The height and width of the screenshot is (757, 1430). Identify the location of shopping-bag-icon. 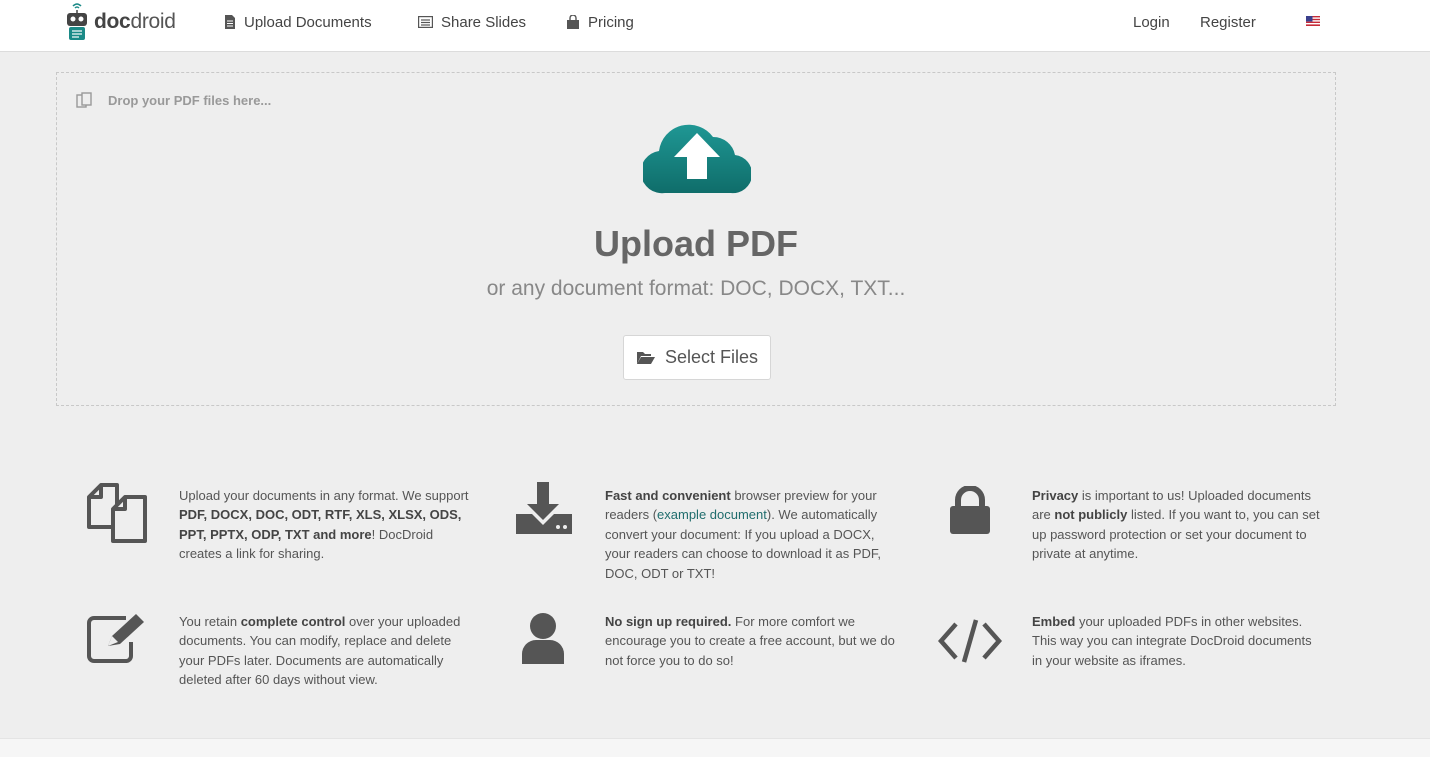
(573, 22).